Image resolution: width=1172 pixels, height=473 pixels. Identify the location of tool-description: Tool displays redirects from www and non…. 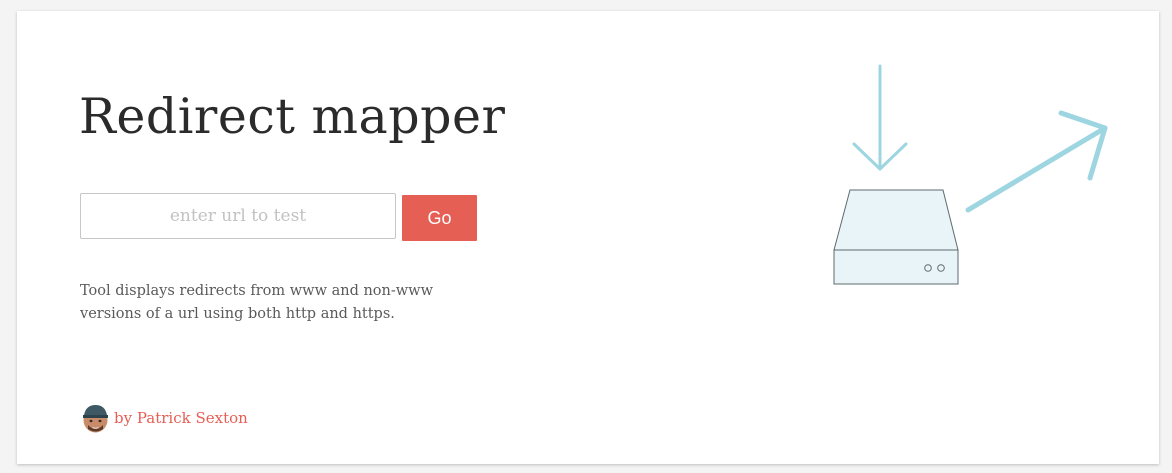
(257, 302).